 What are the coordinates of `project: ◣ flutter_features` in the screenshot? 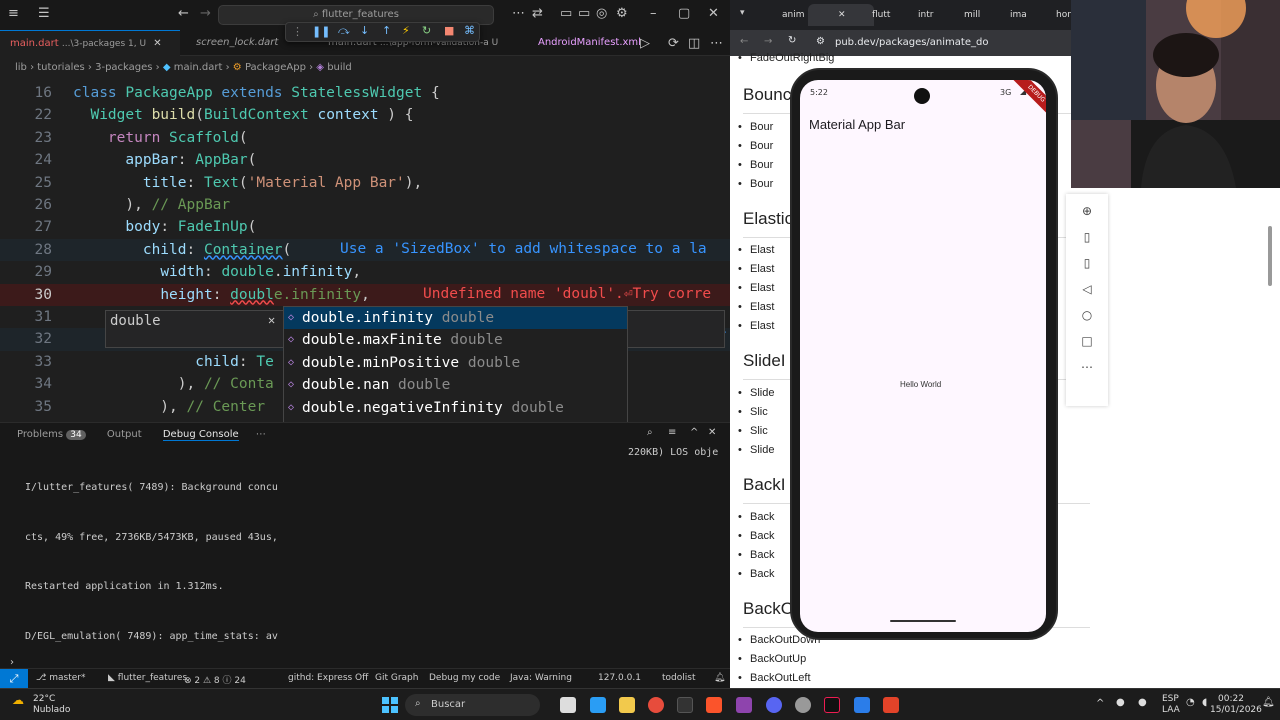 It's located at (147, 678).